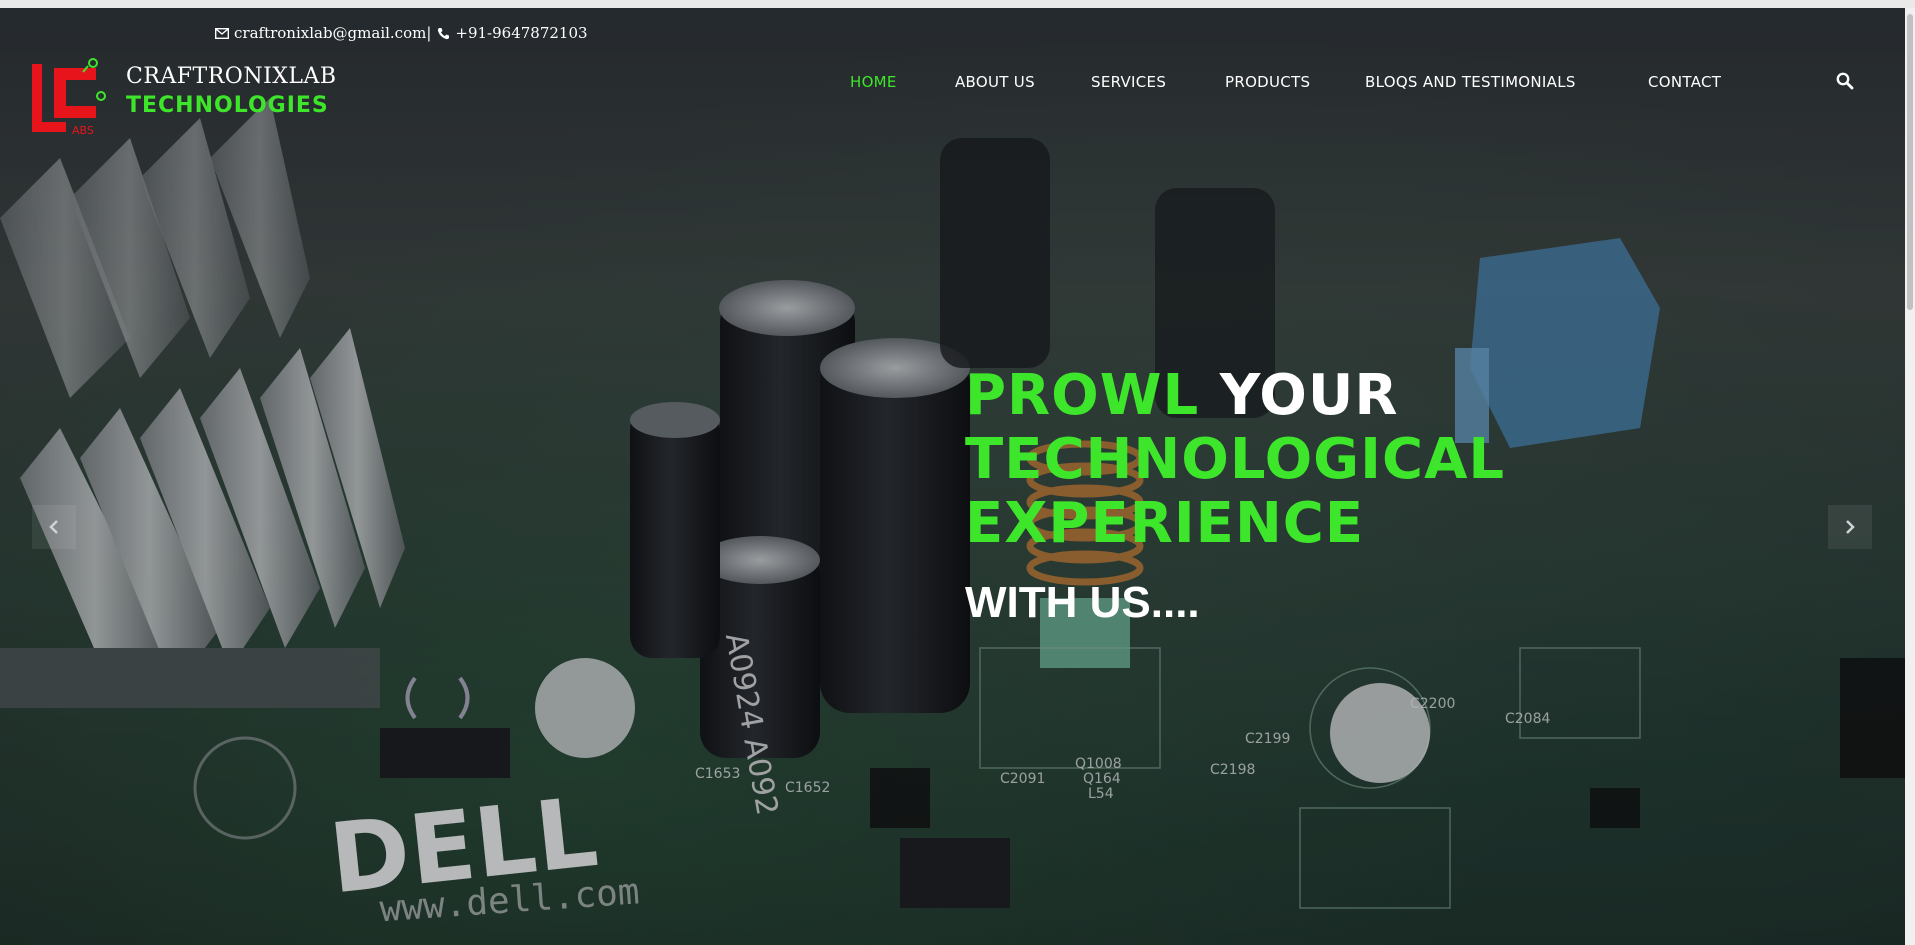 Image resolution: width=1915 pixels, height=945 pixels. Describe the element at coordinates (873, 82) in the screenshot. I see `nav-home: HOME` at that location.